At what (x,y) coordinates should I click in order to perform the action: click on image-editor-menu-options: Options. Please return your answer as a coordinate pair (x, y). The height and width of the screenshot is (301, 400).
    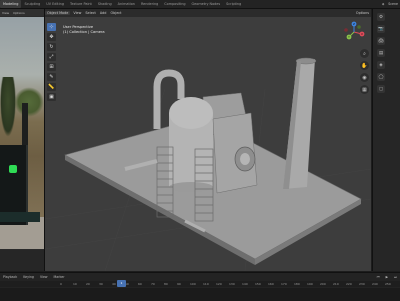
    Looking at the image, I should click on (19, 13).